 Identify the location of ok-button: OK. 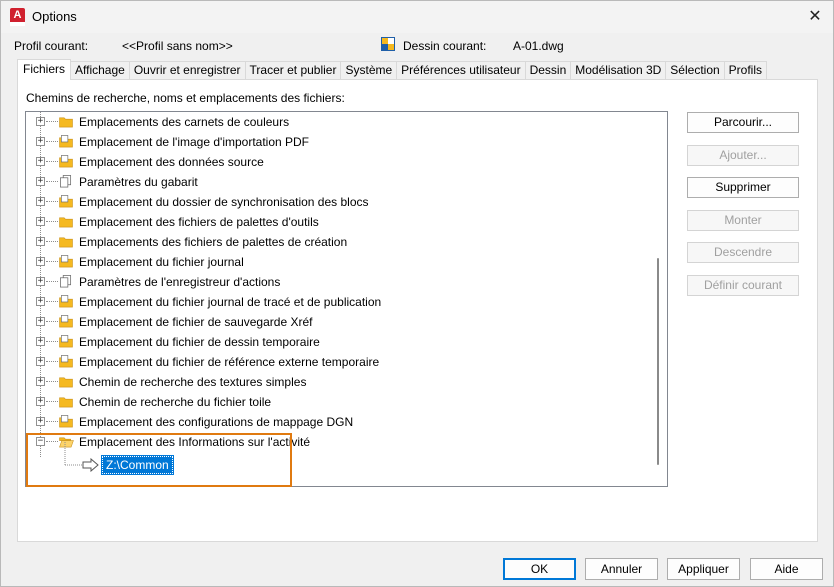
(539, 569).